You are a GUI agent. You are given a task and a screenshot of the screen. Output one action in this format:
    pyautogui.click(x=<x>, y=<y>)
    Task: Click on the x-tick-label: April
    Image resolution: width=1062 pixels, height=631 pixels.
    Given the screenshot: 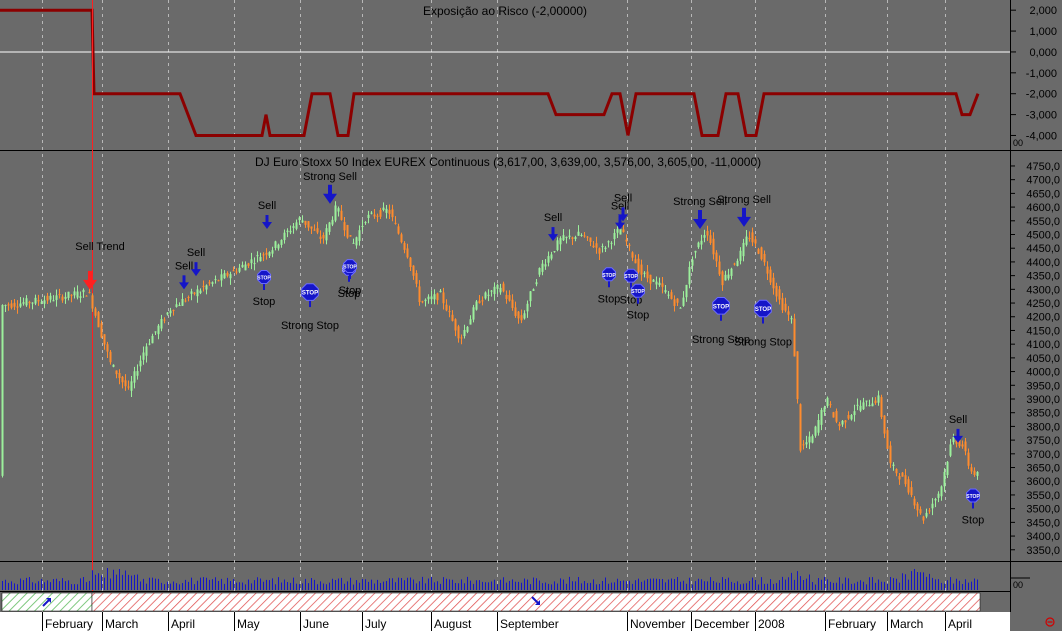 What is the action you would take?
    pyautogui.click(x=183, y=624)
    